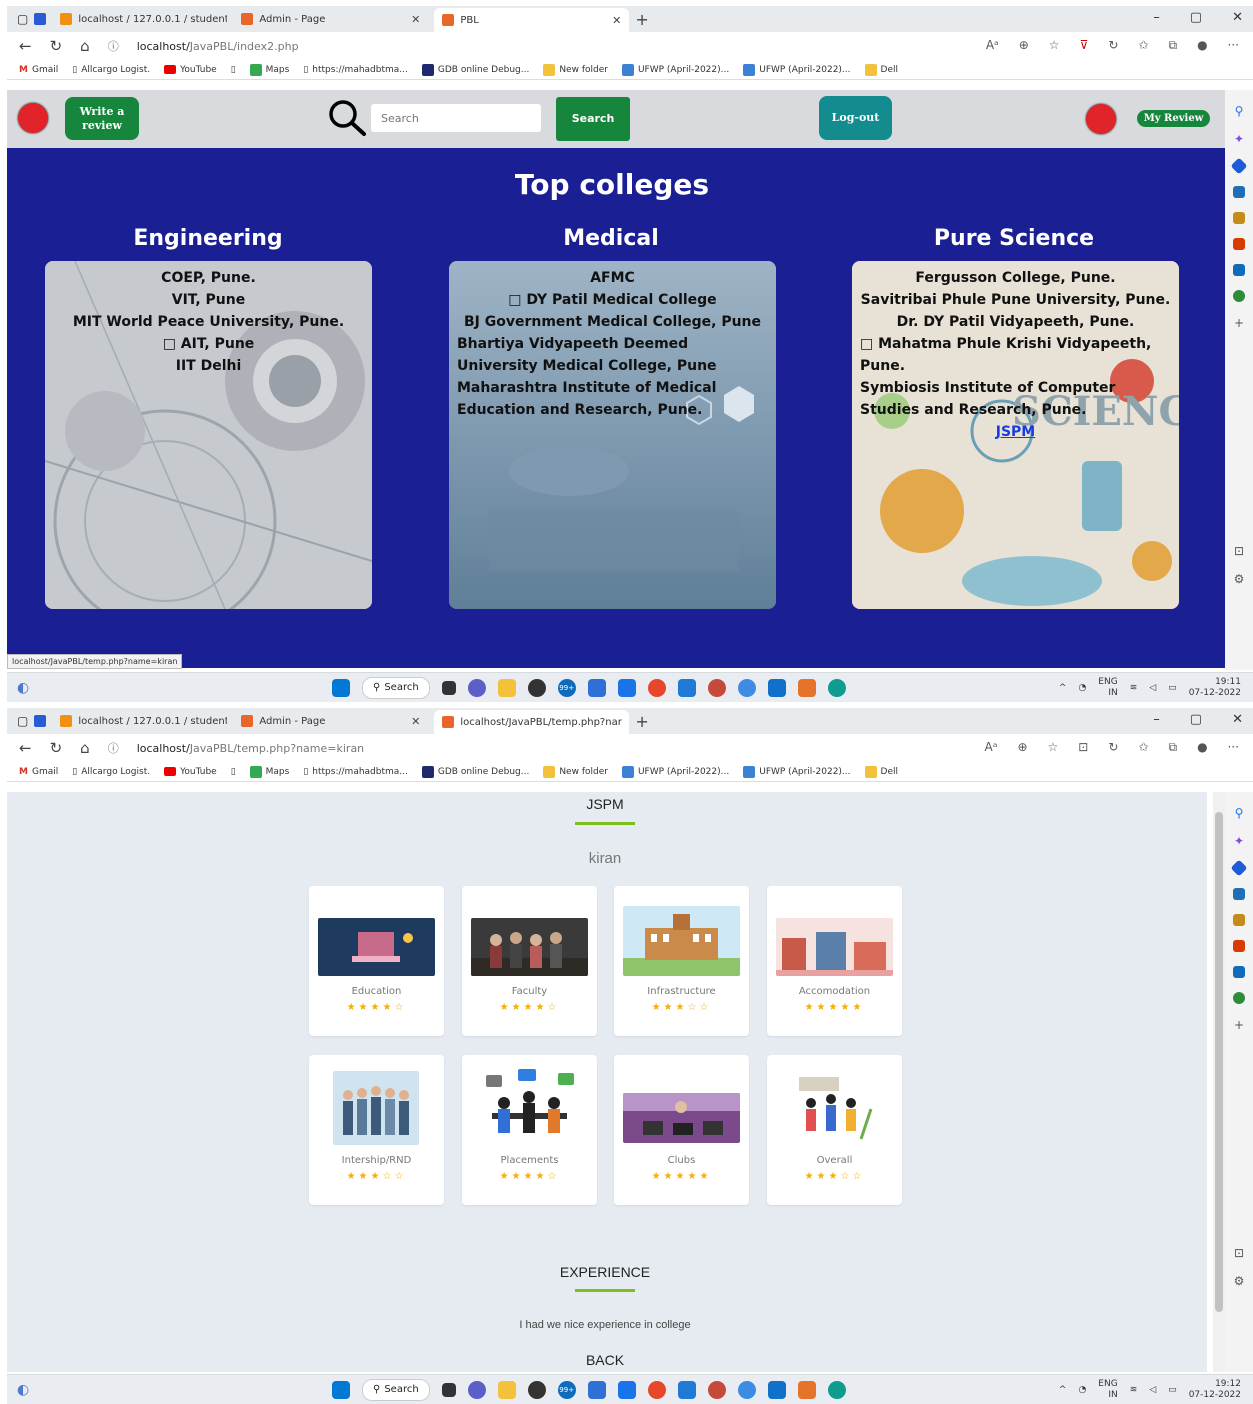  What do you see at coordinates (396, 1389) in the screenshot?
I see `taskbar-search: ⚲ Search` at bounding box center [396, 1389].